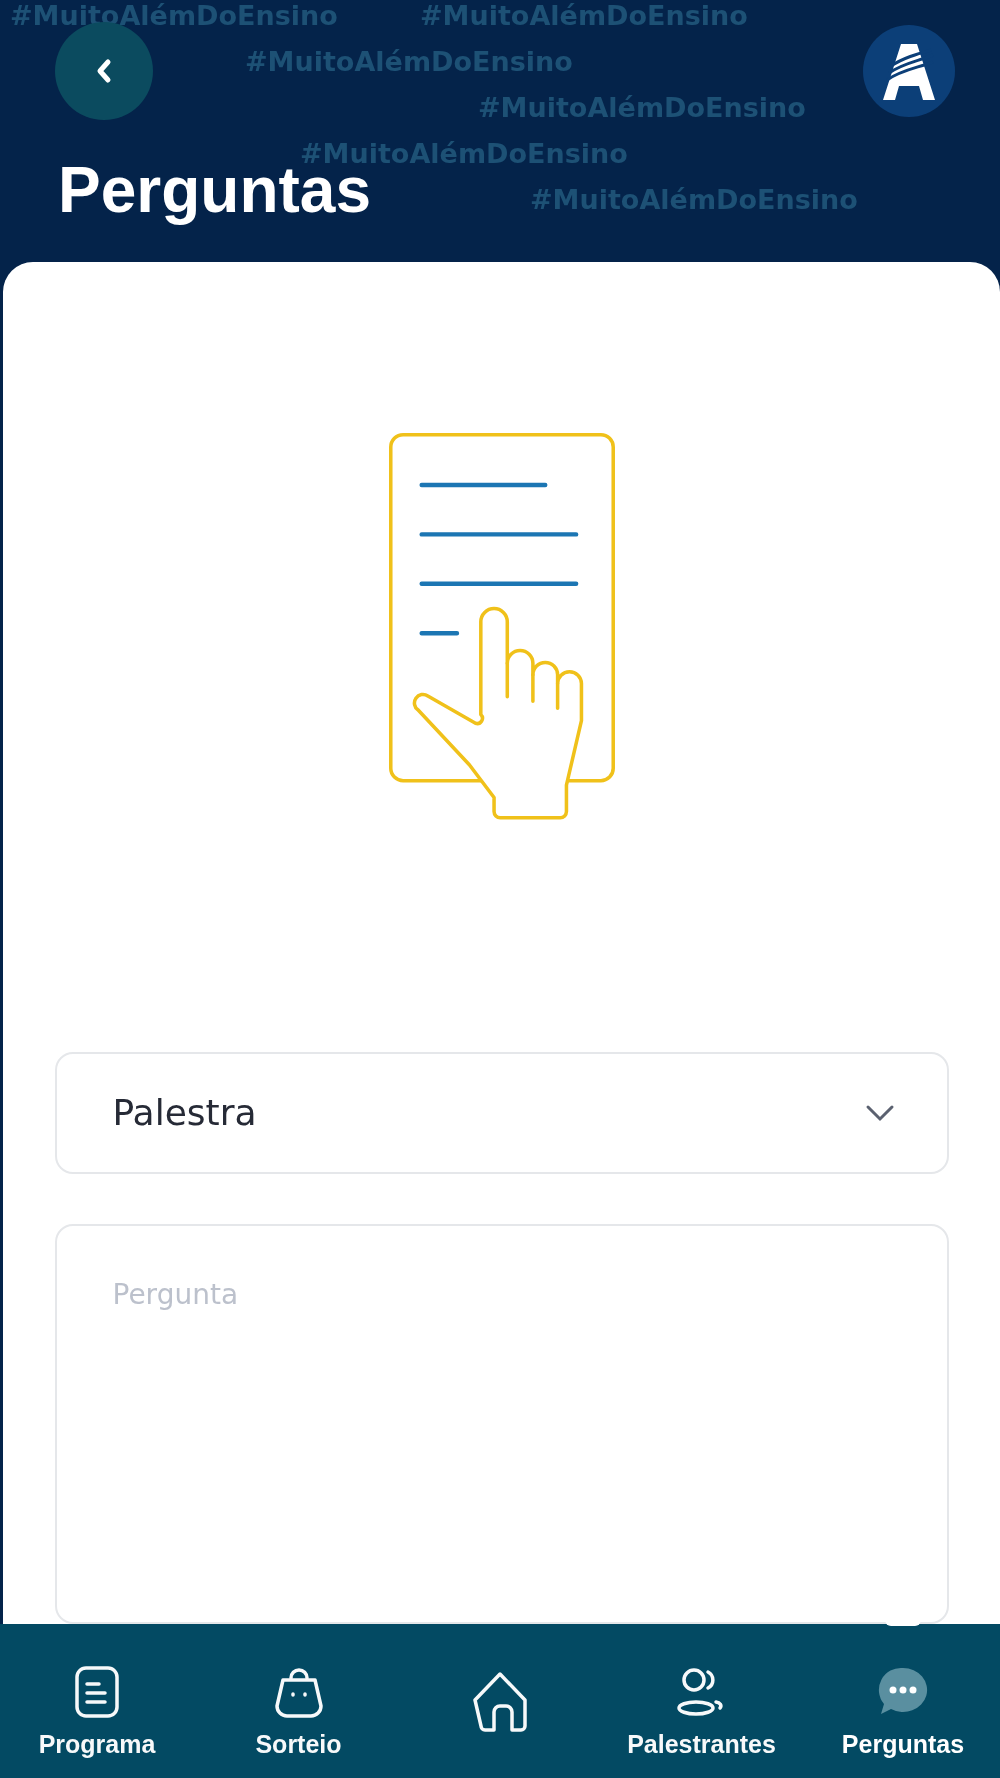  Describe the element at coordinates (701, 1701) in the screenshot. I see `nav-tab: Palestrantes` at that location.